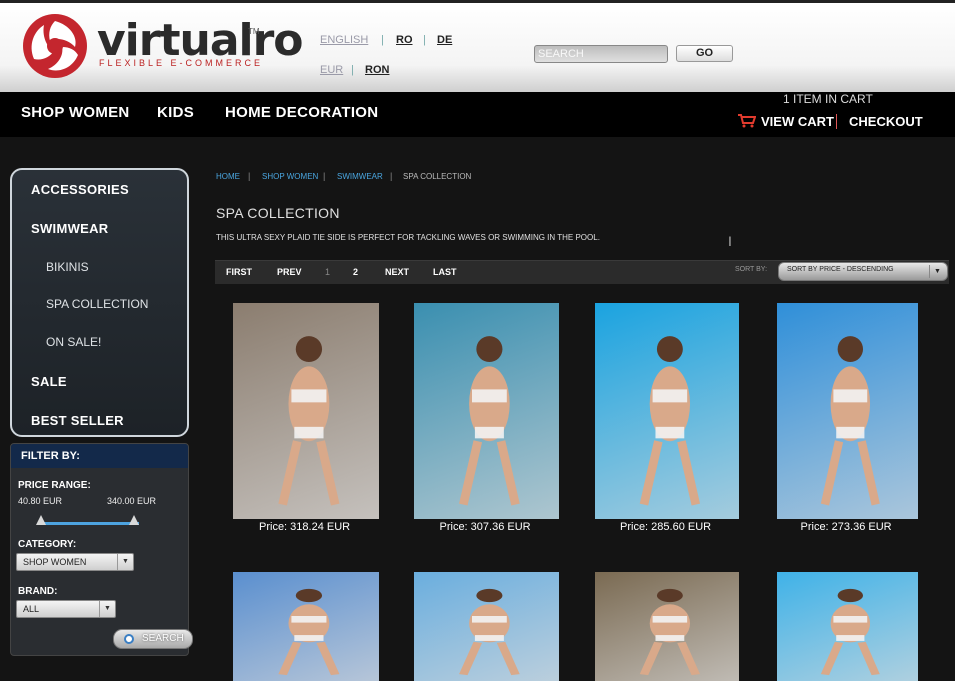 This screenshot has height=681, width=955. I want to click on product-price: Price: 307.36 EUR, so click(485, 527).